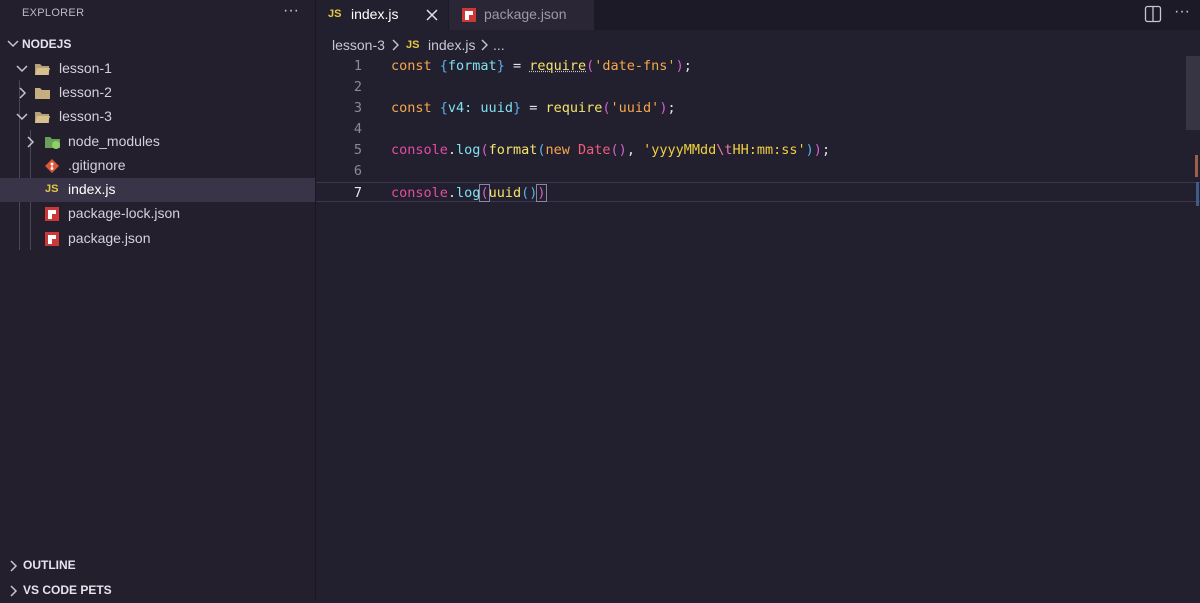 Image resolution: width=1200 pixels, height=603 pixels. I want to click on tree-item-gitignore: .gitignore, so click(157, 166).